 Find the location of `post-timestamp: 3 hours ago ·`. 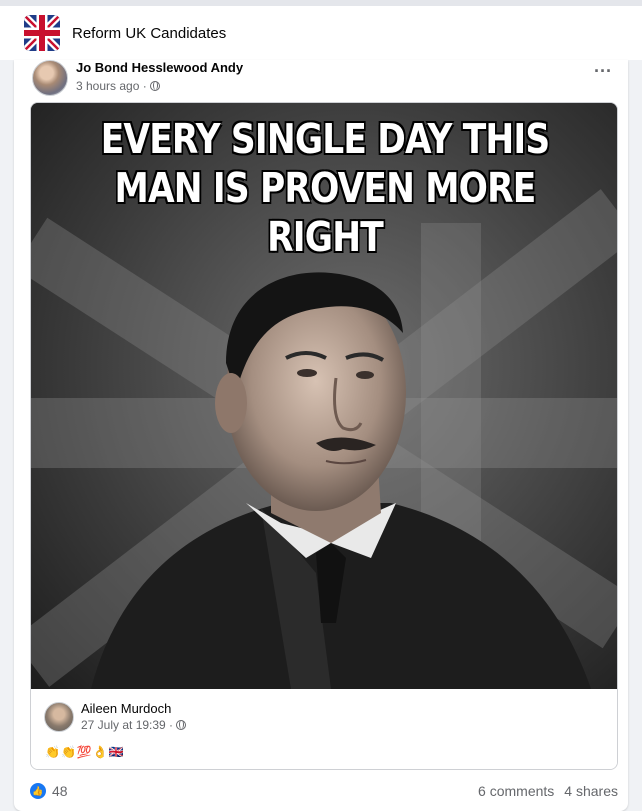

post-timestamp: 3 hours ago · is located at coordinates (159, 86).